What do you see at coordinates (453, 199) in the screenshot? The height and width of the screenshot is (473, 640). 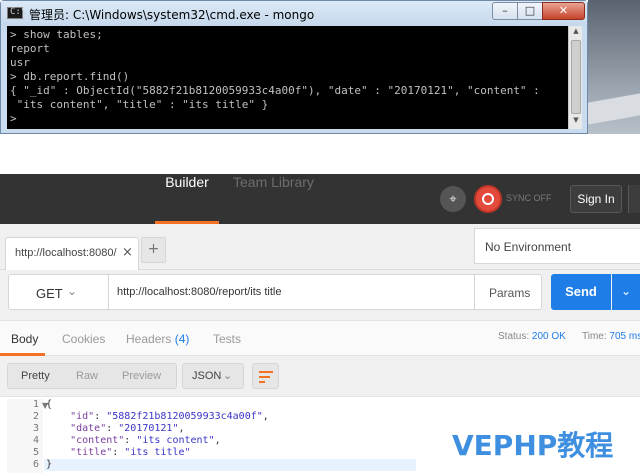 I see `satellite-icon: ⌖` at bounding box center [453, 199].